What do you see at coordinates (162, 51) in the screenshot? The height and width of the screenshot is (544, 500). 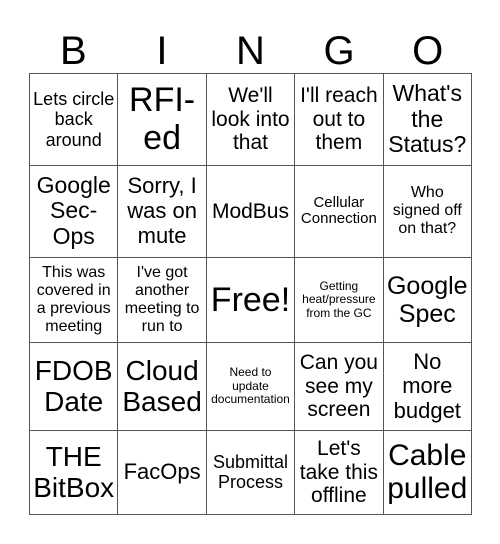 I see `header-letter-i: I` at bounding box center [162, 51].